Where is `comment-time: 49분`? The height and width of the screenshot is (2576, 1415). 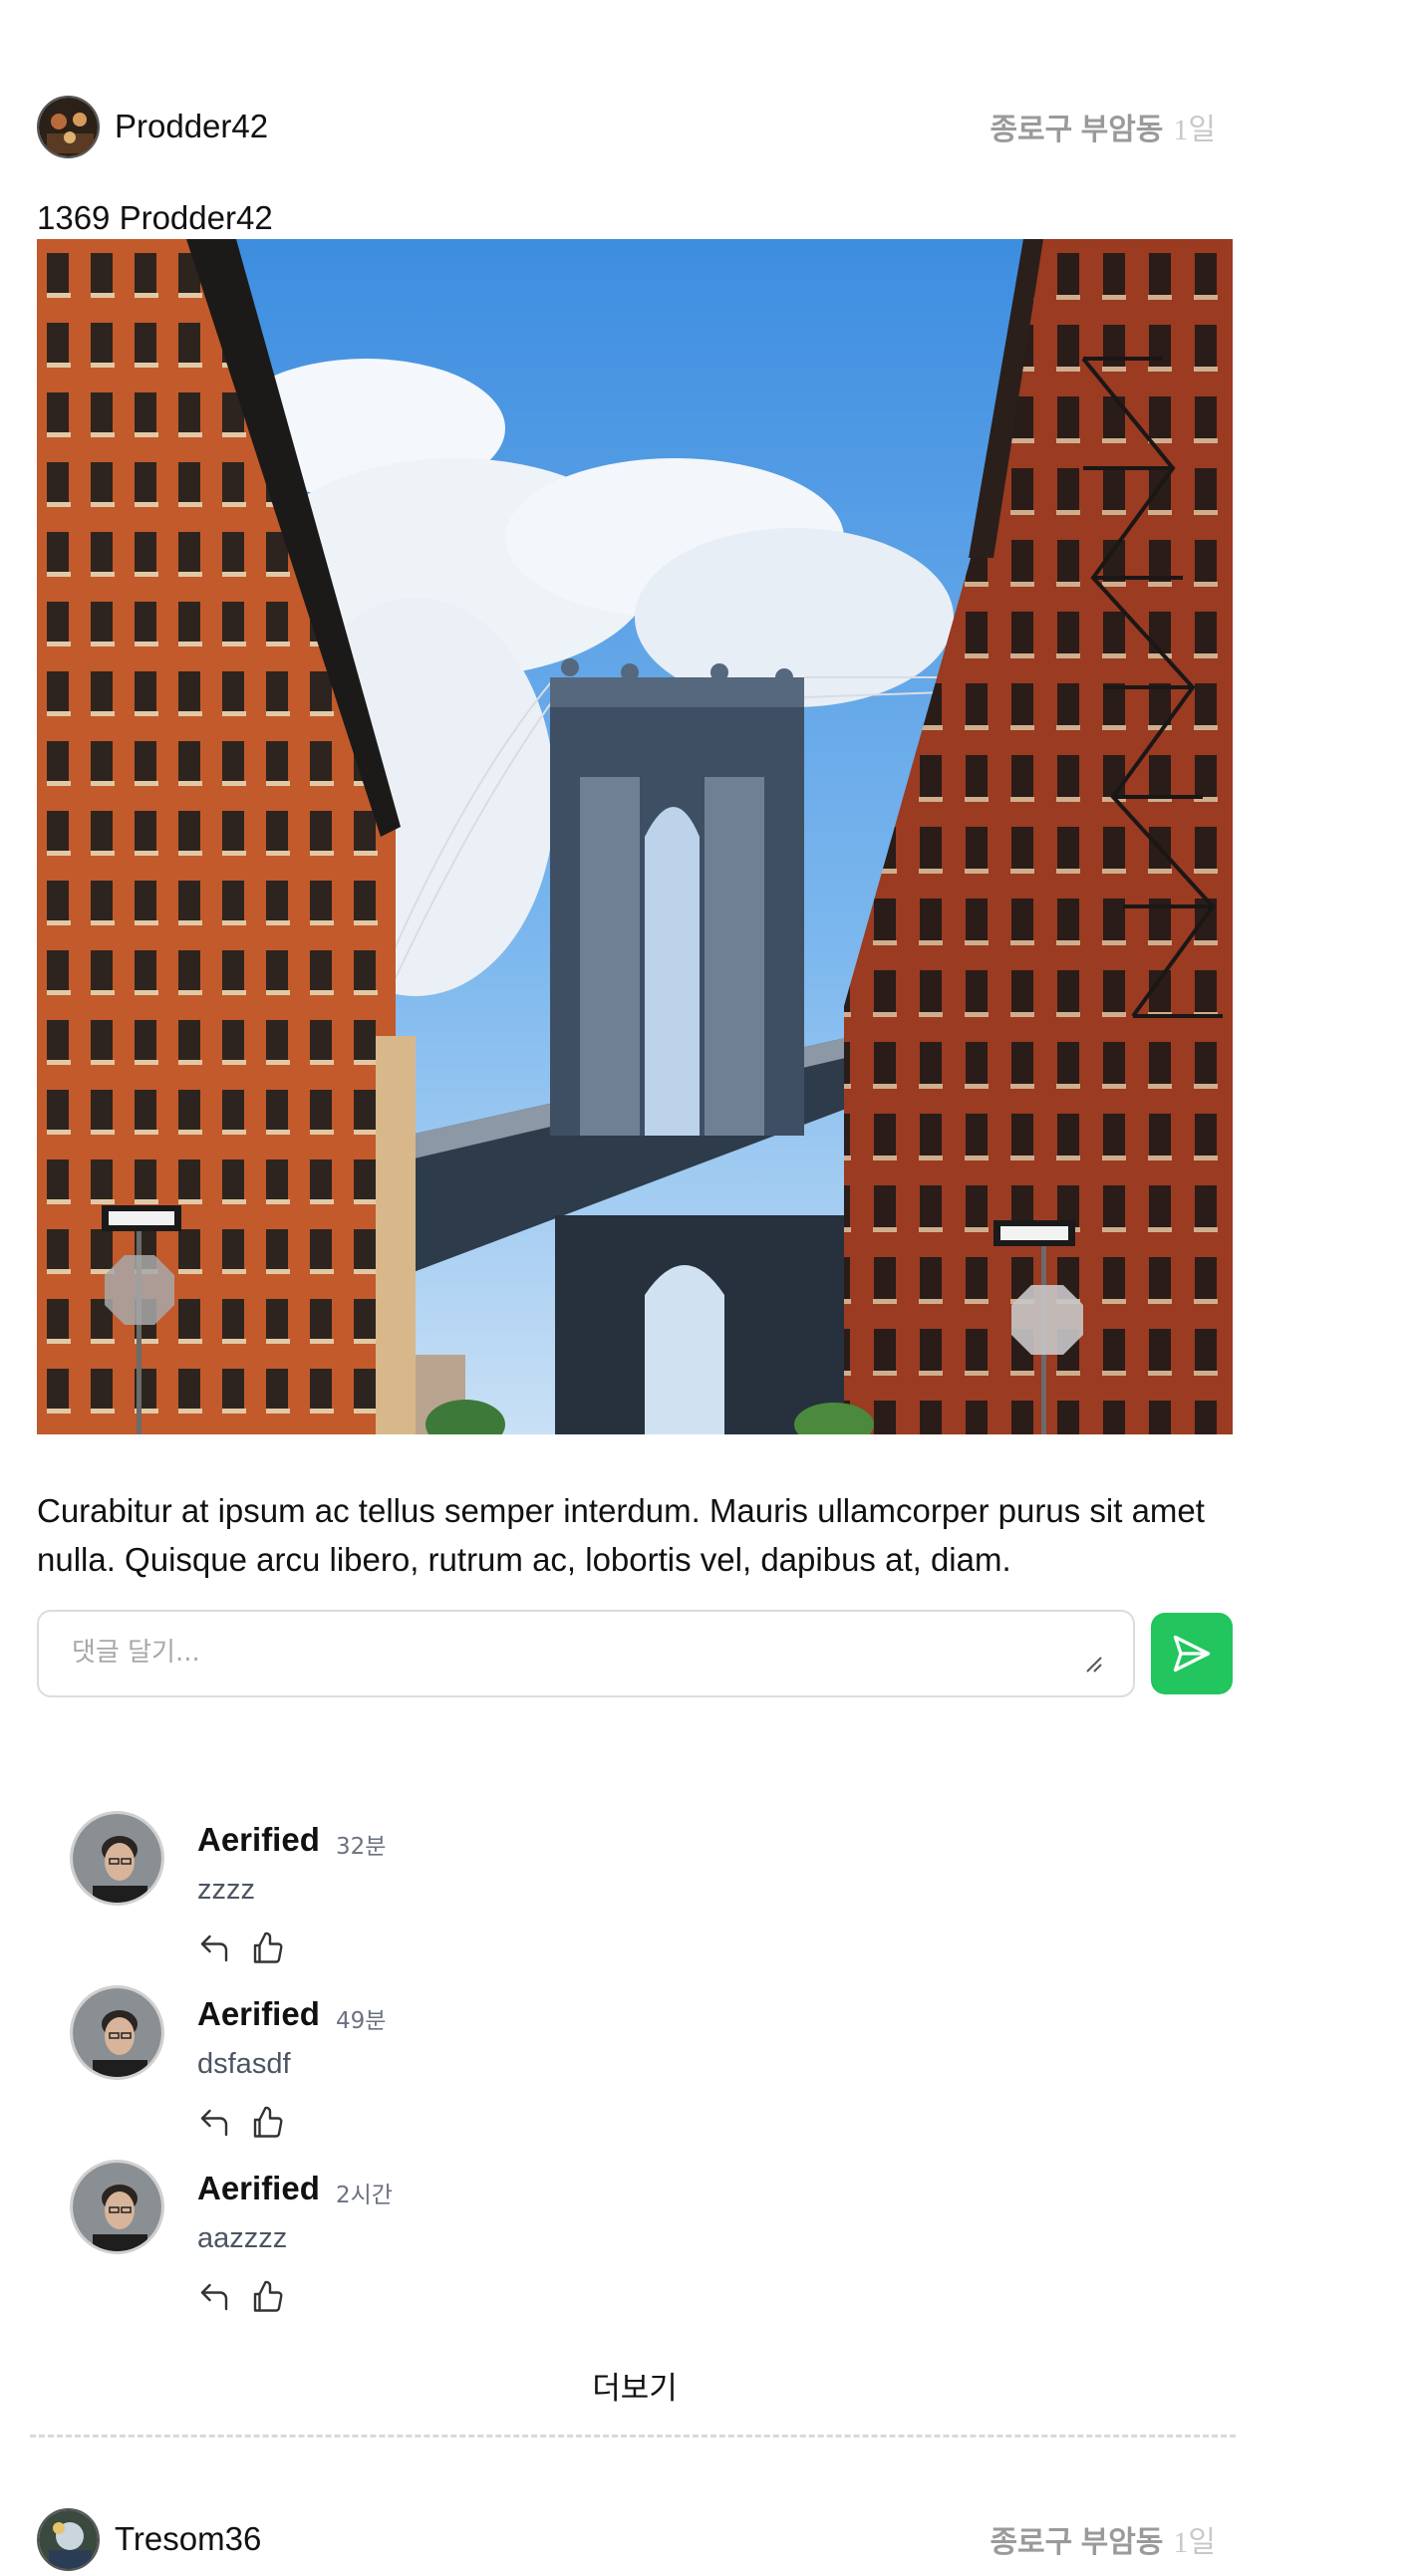
comment-time: 49분 is located at coordinates (362, 2021).